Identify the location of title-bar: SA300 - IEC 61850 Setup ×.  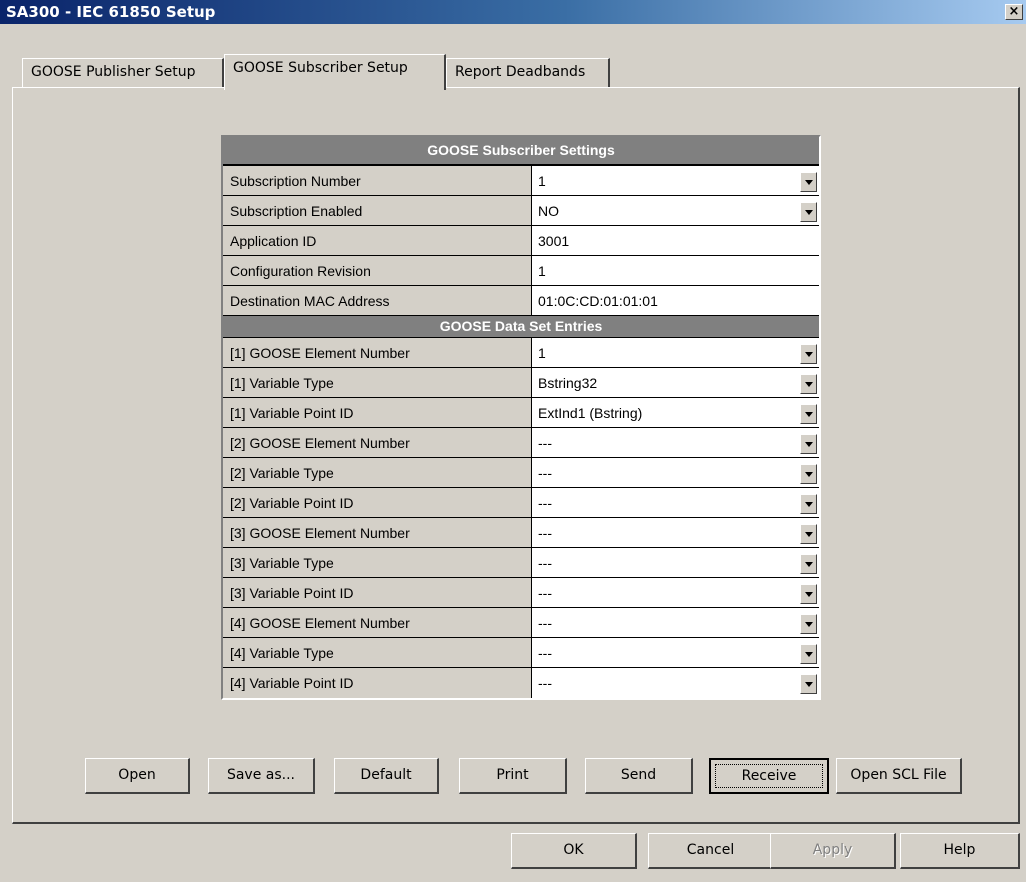
(513, 12).